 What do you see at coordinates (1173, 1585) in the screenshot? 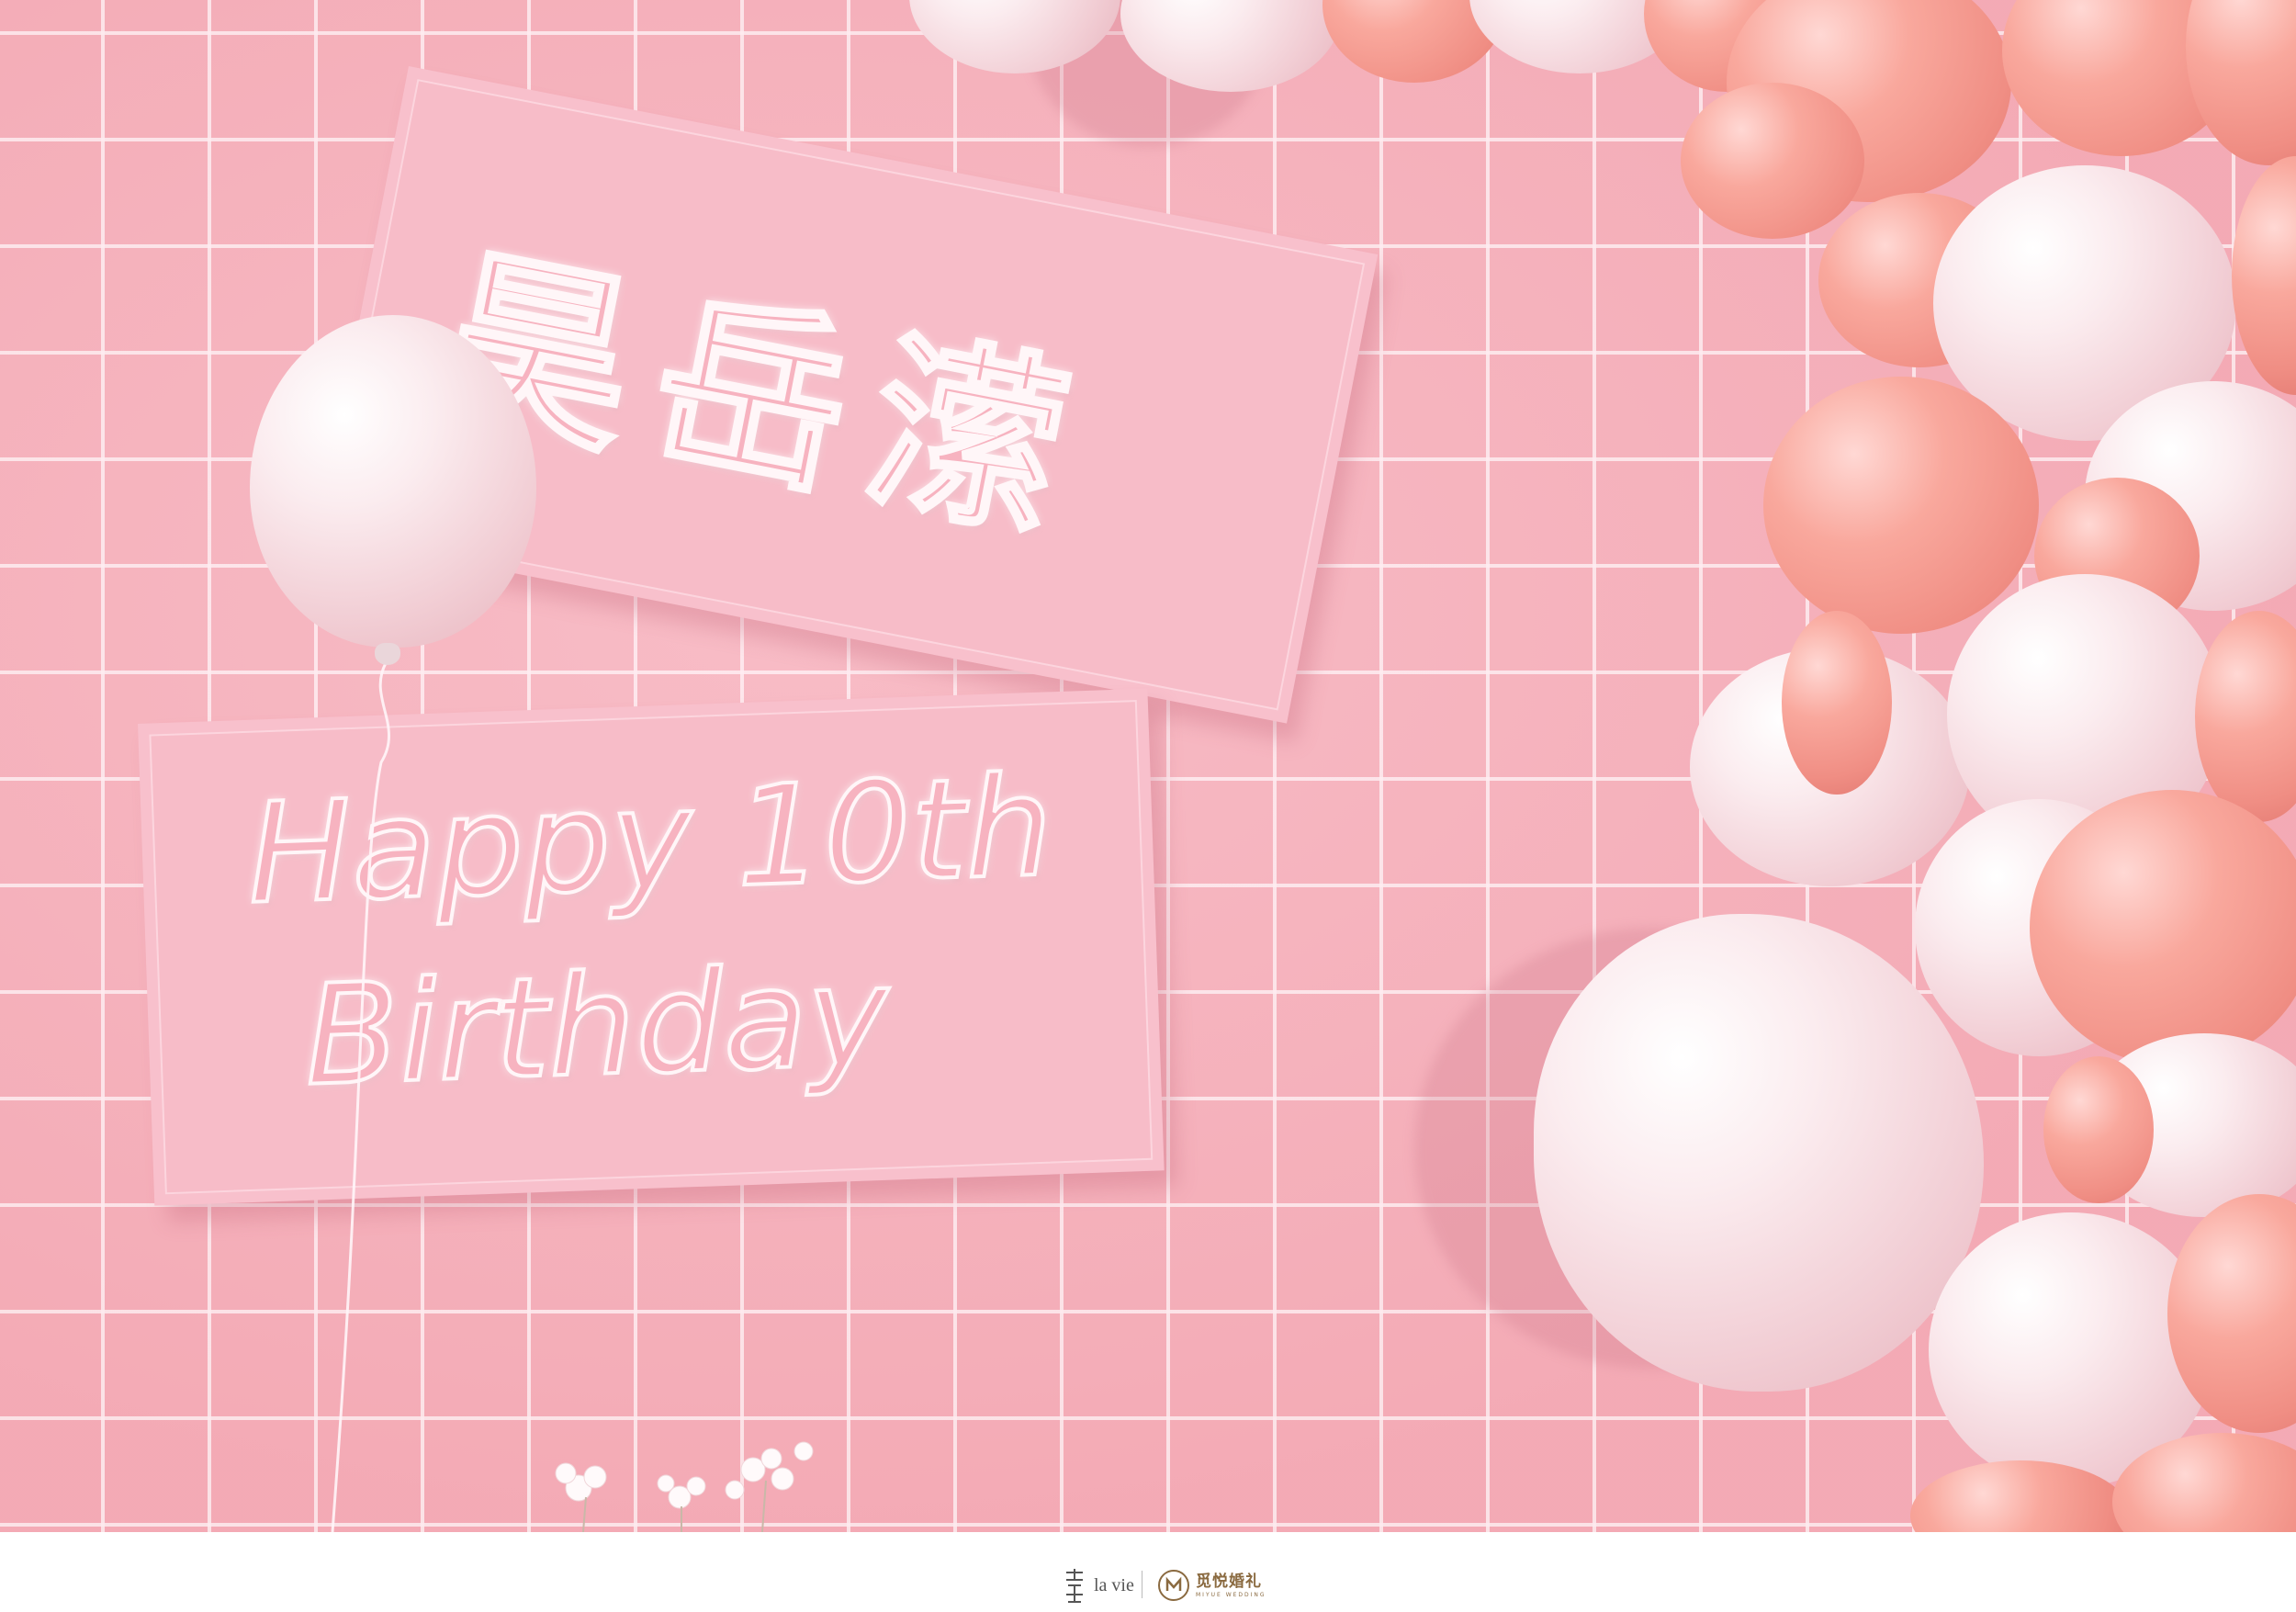
I see `miyue-logo-icon` at bounding box center [1173, 1585].